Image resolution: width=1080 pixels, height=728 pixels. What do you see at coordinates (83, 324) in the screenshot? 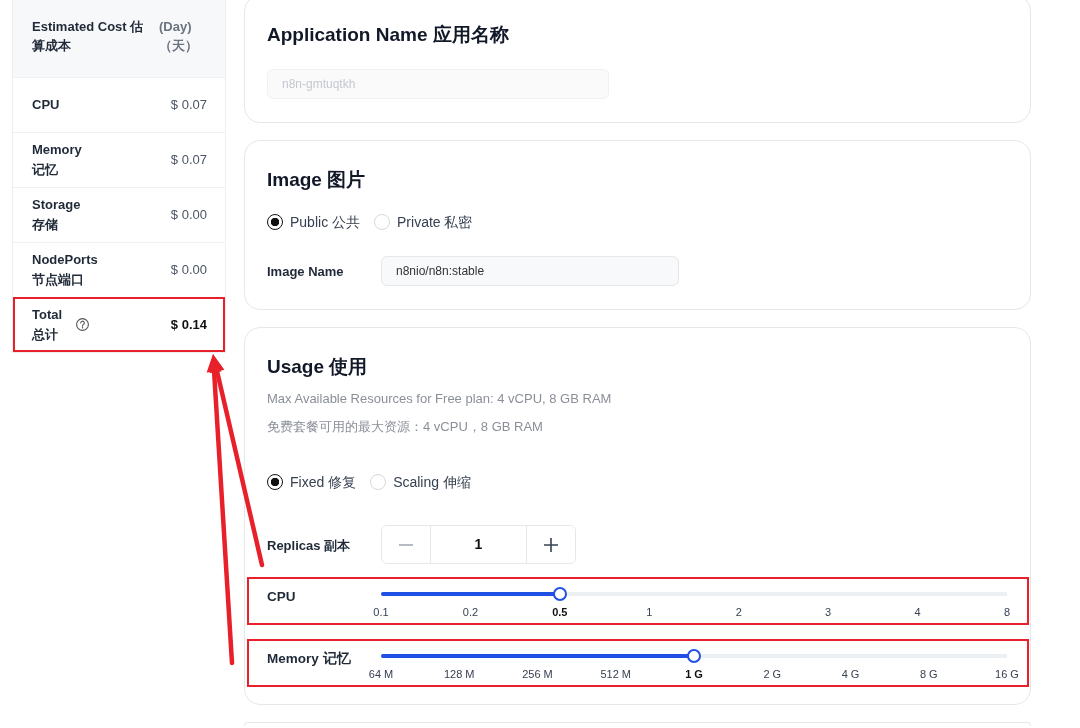
I see `help-icon` at bounding box center [83, 324].